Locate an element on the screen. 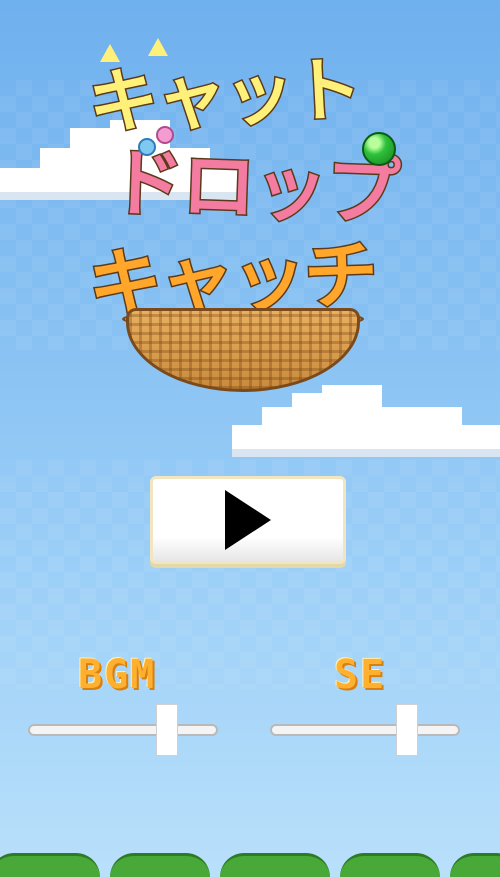 This screenshot has height=877, width=500. green-drop-icon is located at coordinates (379, 149).